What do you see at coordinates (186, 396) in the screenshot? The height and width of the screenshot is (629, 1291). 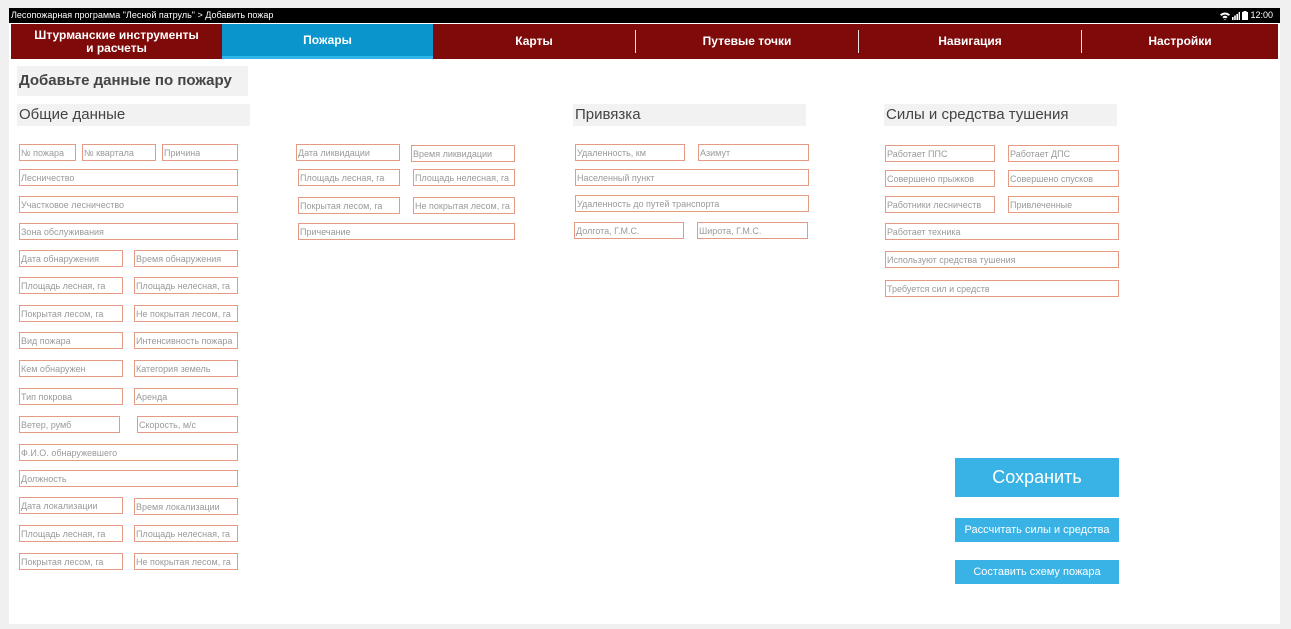 I see `lease-field` at bounding box center [186, 396].